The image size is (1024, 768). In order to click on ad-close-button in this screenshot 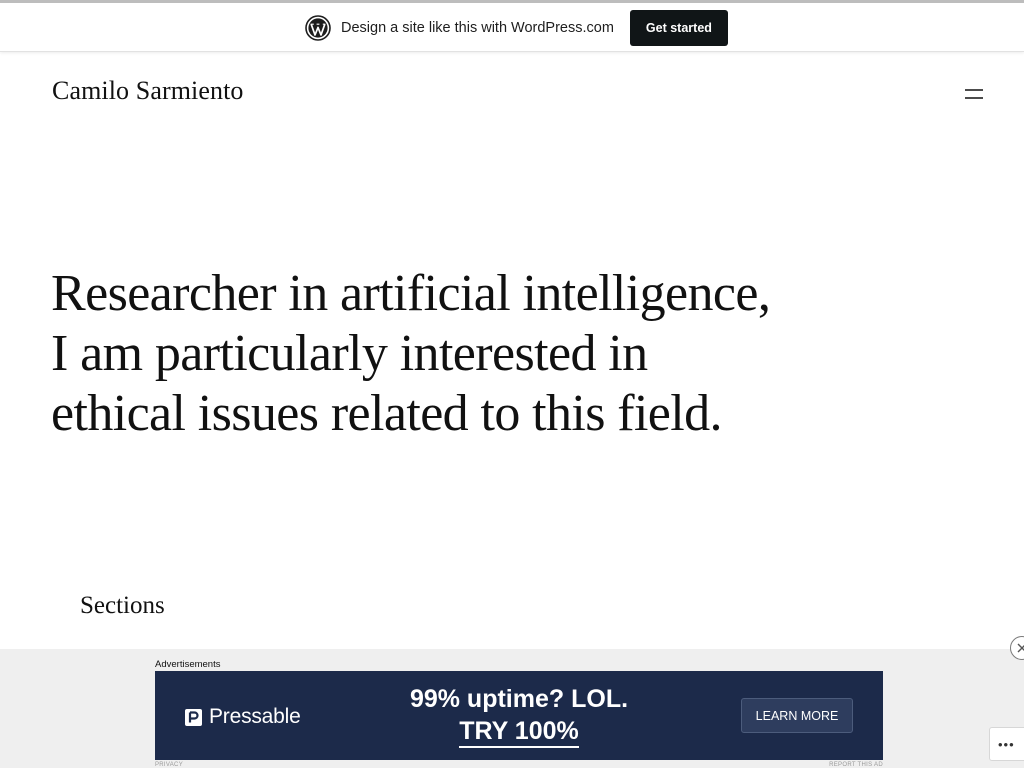, I will do `click(1017, 648)`.